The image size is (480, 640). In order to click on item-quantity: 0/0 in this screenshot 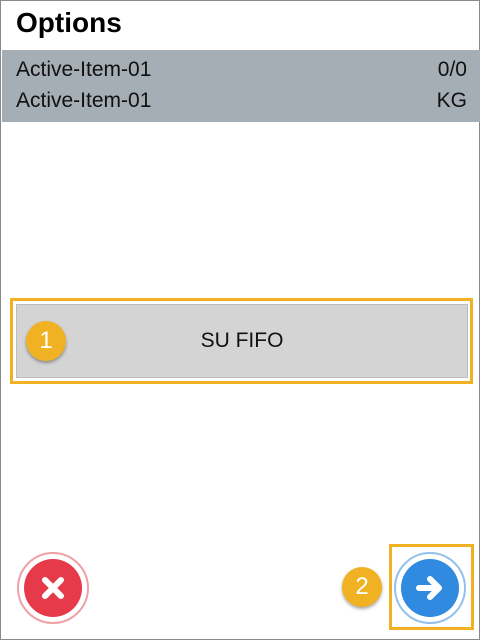, I will do `click(452, 69)`.